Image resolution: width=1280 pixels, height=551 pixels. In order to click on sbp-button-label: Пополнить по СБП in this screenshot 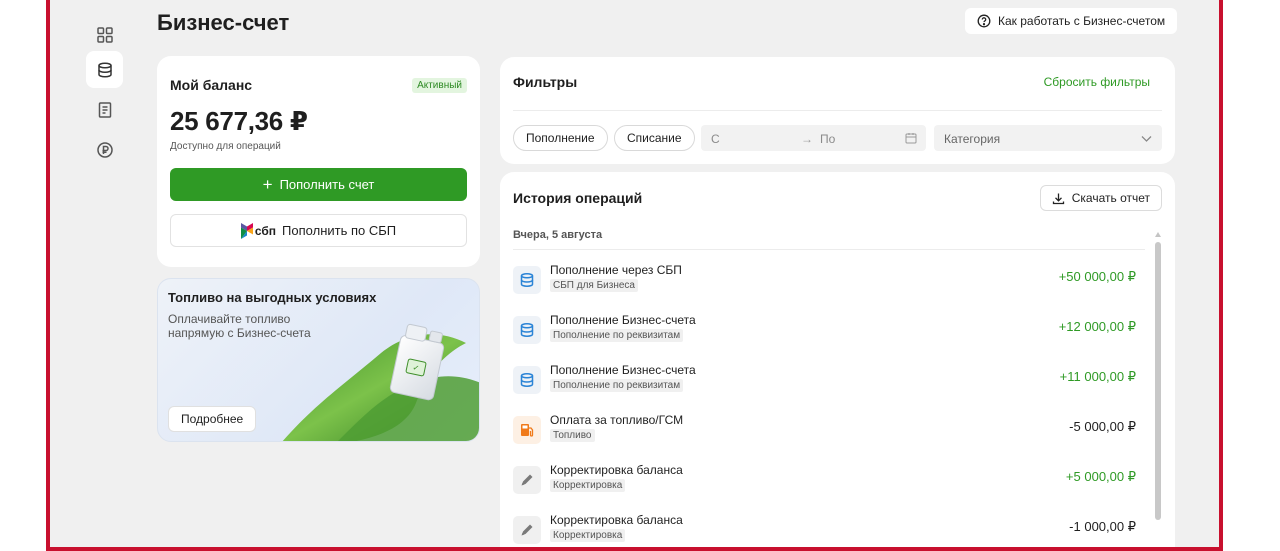, I will do `click(339, 230)`.